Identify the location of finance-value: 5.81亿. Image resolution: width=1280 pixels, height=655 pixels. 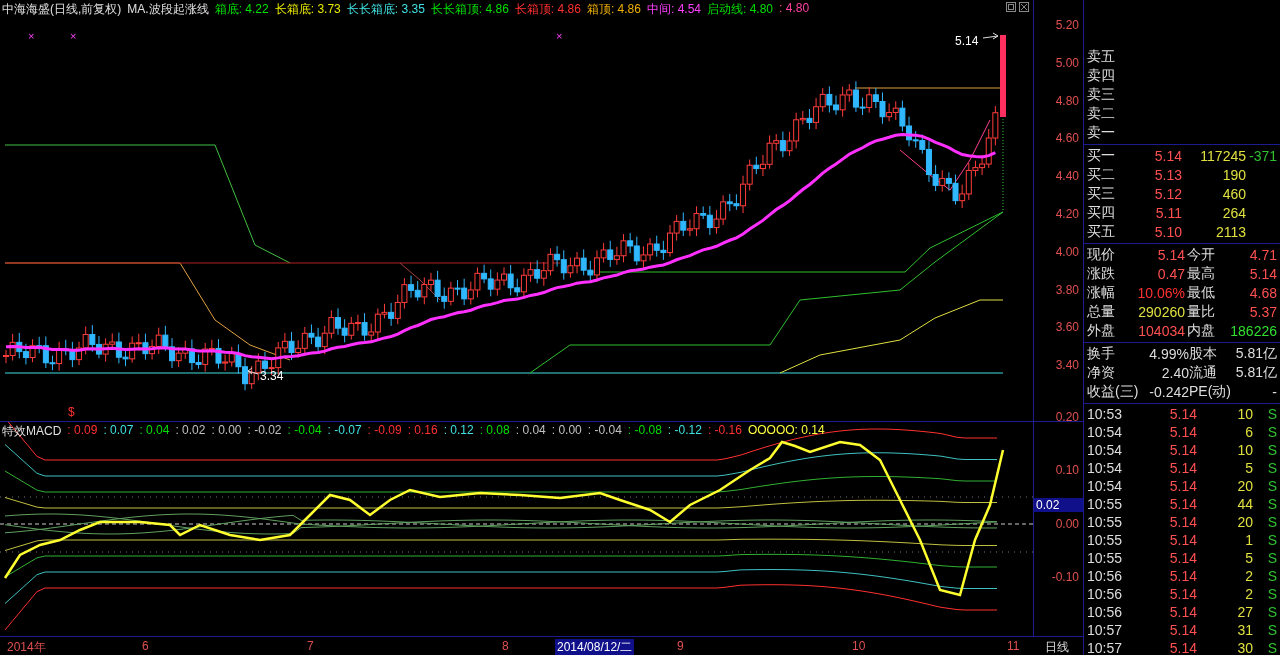
(1255, 372).